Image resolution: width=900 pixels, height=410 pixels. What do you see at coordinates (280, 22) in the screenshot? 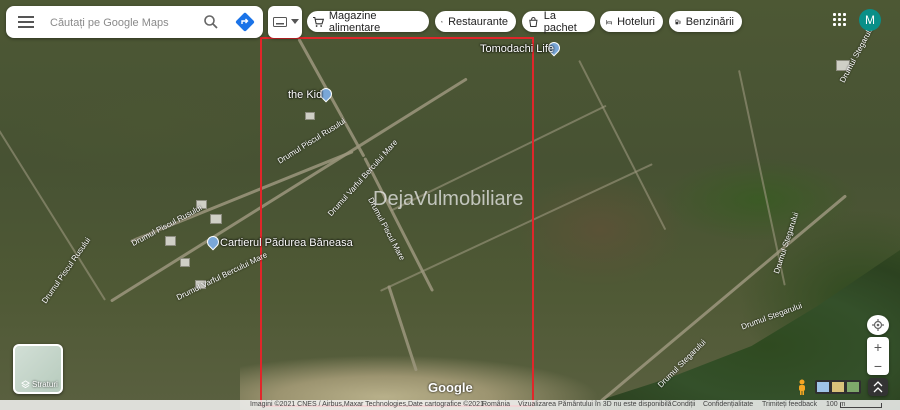
I see `keyboard-icon` at bounding box center [280, 22].